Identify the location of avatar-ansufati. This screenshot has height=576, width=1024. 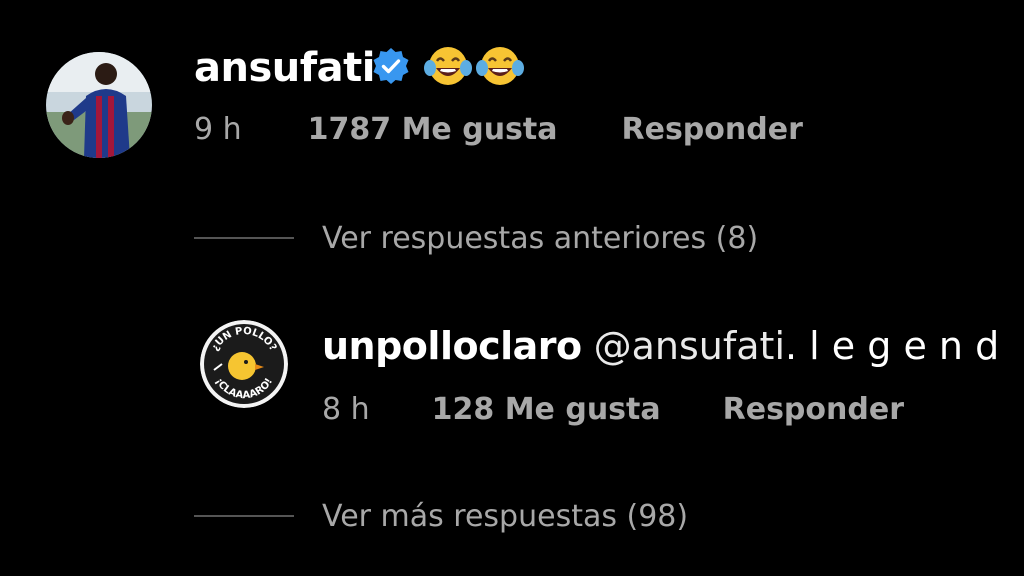
(99, 105).